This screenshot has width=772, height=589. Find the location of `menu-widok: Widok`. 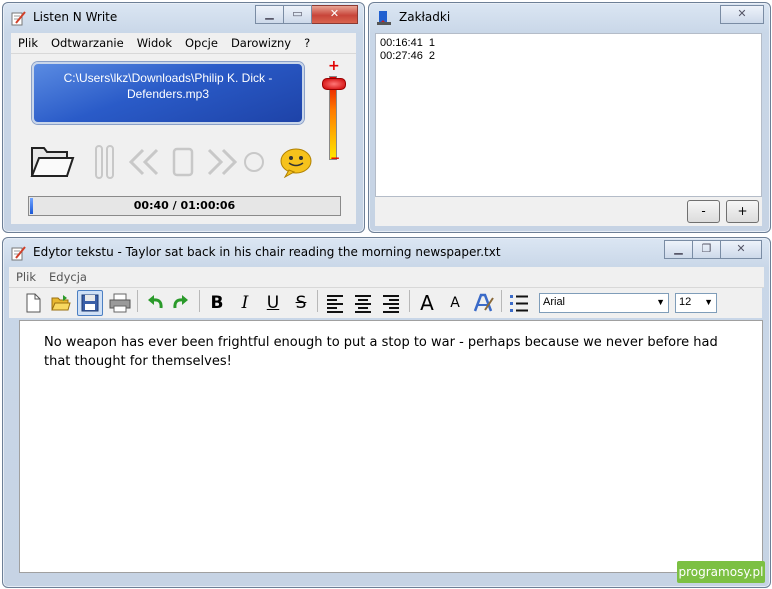

menu-widok: Widok is located at coordinates (154, 43).